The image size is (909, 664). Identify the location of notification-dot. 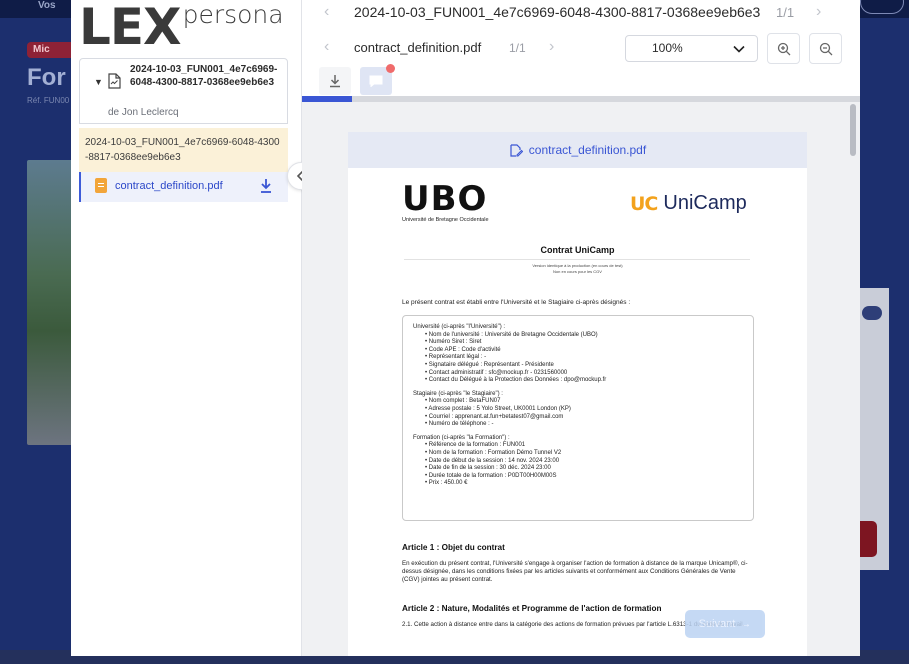
(390, 68).